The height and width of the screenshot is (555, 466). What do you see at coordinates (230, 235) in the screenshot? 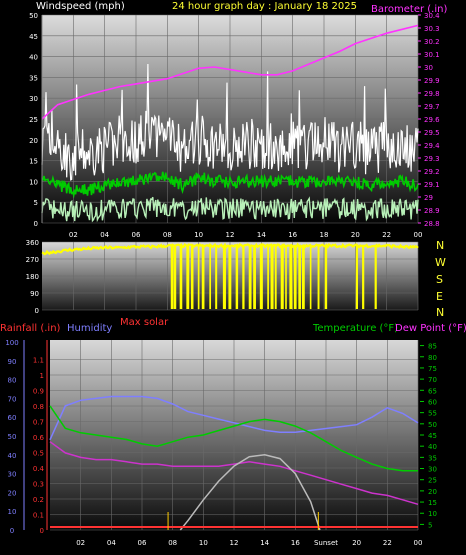
I see `wind-x-tick-label: 12` at bounding box center [230, 235].